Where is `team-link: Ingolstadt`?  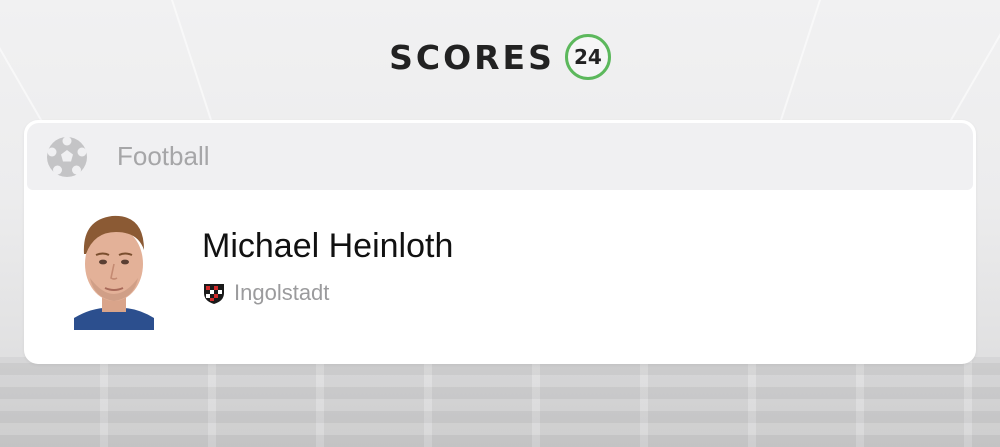 team-link: Ingolstadt is located at coordinates (265, 293).